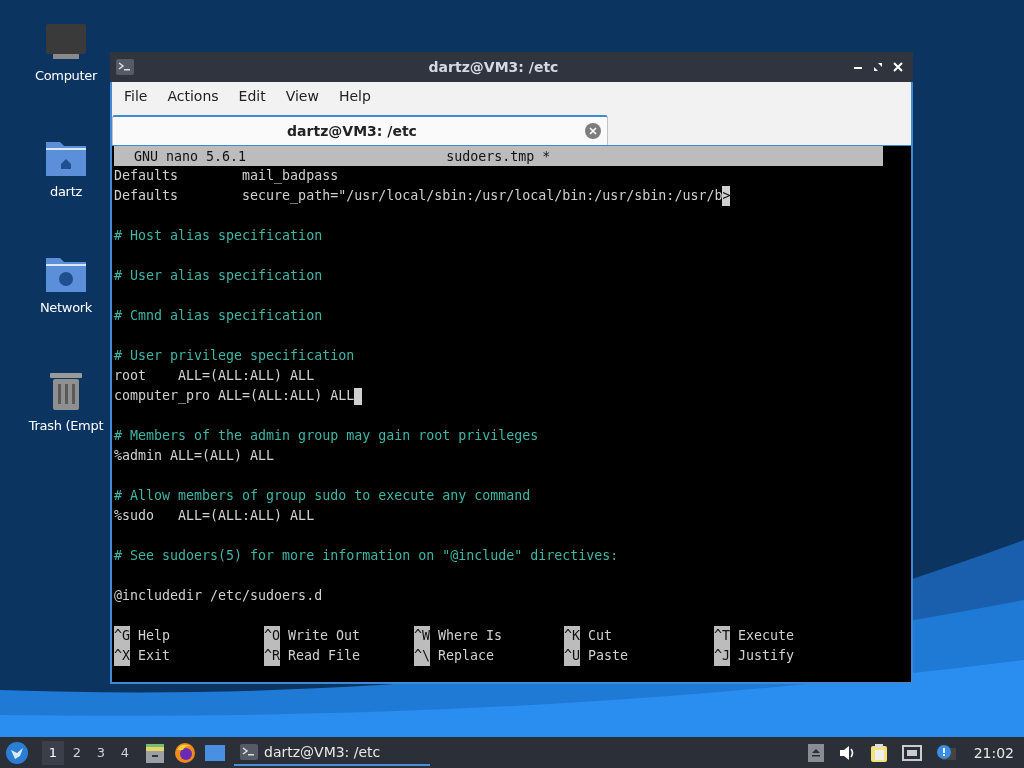  What do you see at coordinates (608, 656) in the screenshot?
I see `shortcut-label: Paste` at bounding box center [608, 656].